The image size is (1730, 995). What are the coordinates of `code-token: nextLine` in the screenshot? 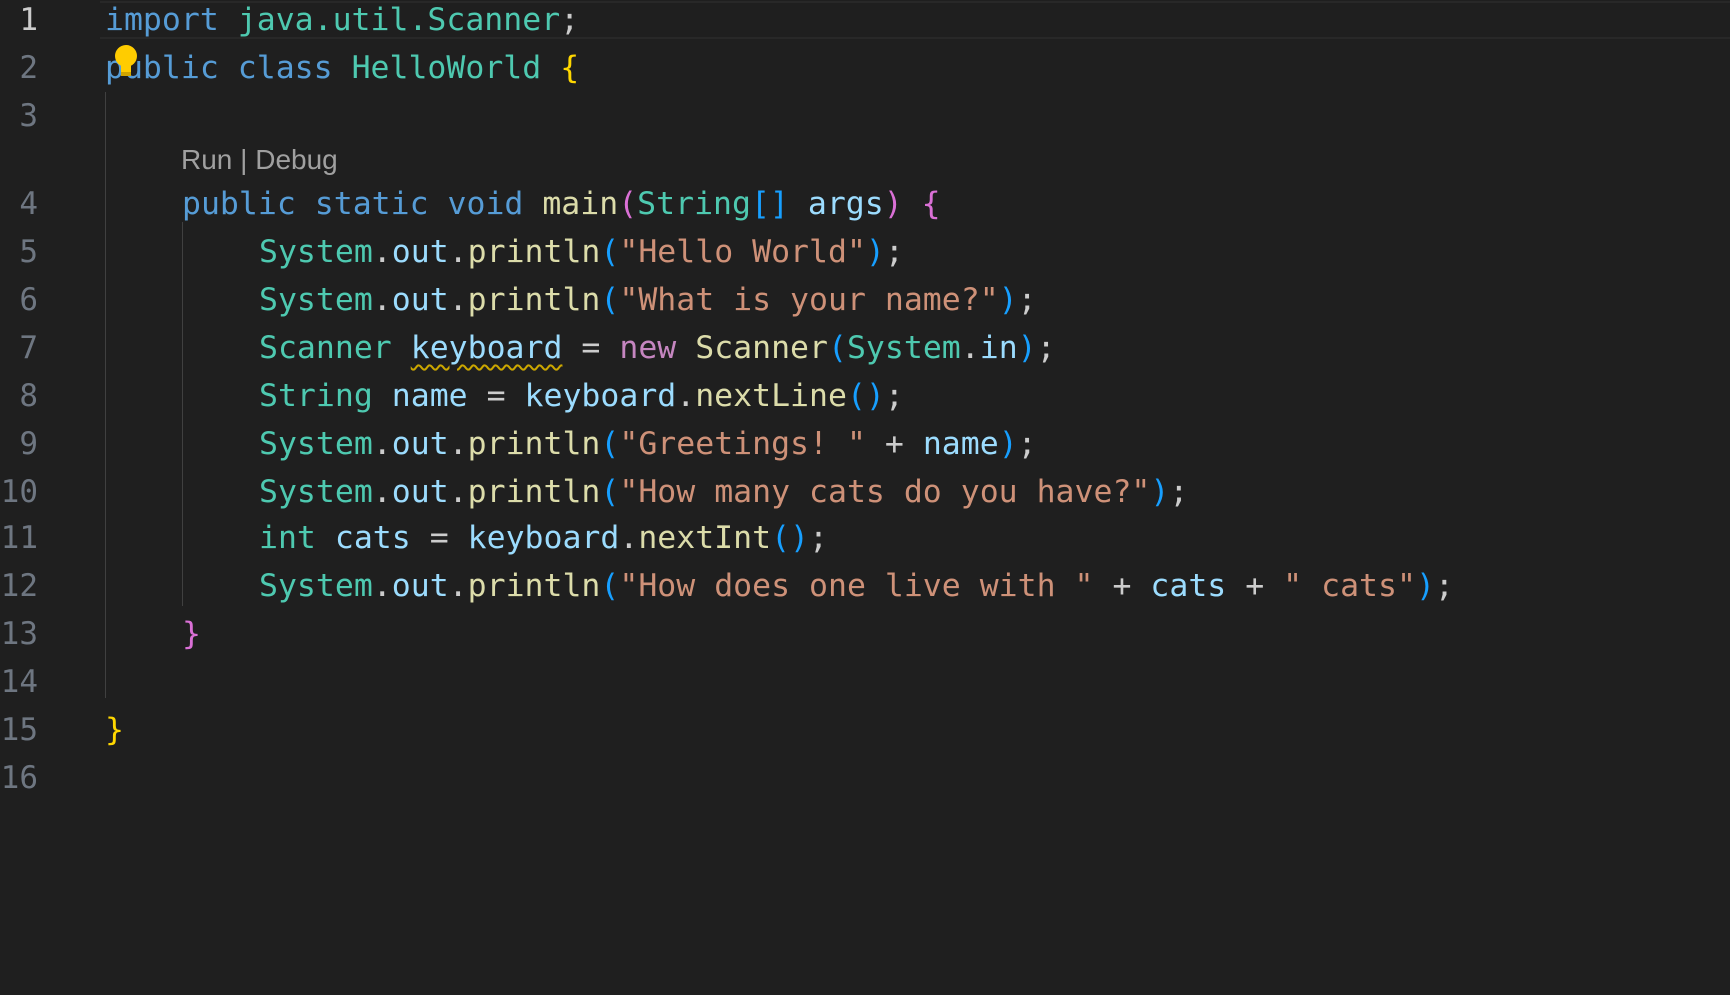 It's located at (771, 396).